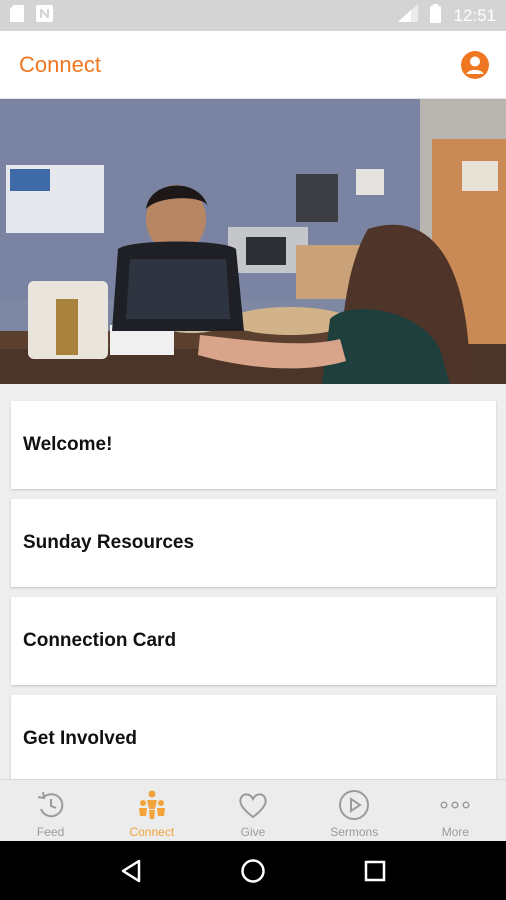  What do you see at coordinates (354, 832) in the screenshot?
I see `tab-label: Sermons` at bounding box center [354, 832].